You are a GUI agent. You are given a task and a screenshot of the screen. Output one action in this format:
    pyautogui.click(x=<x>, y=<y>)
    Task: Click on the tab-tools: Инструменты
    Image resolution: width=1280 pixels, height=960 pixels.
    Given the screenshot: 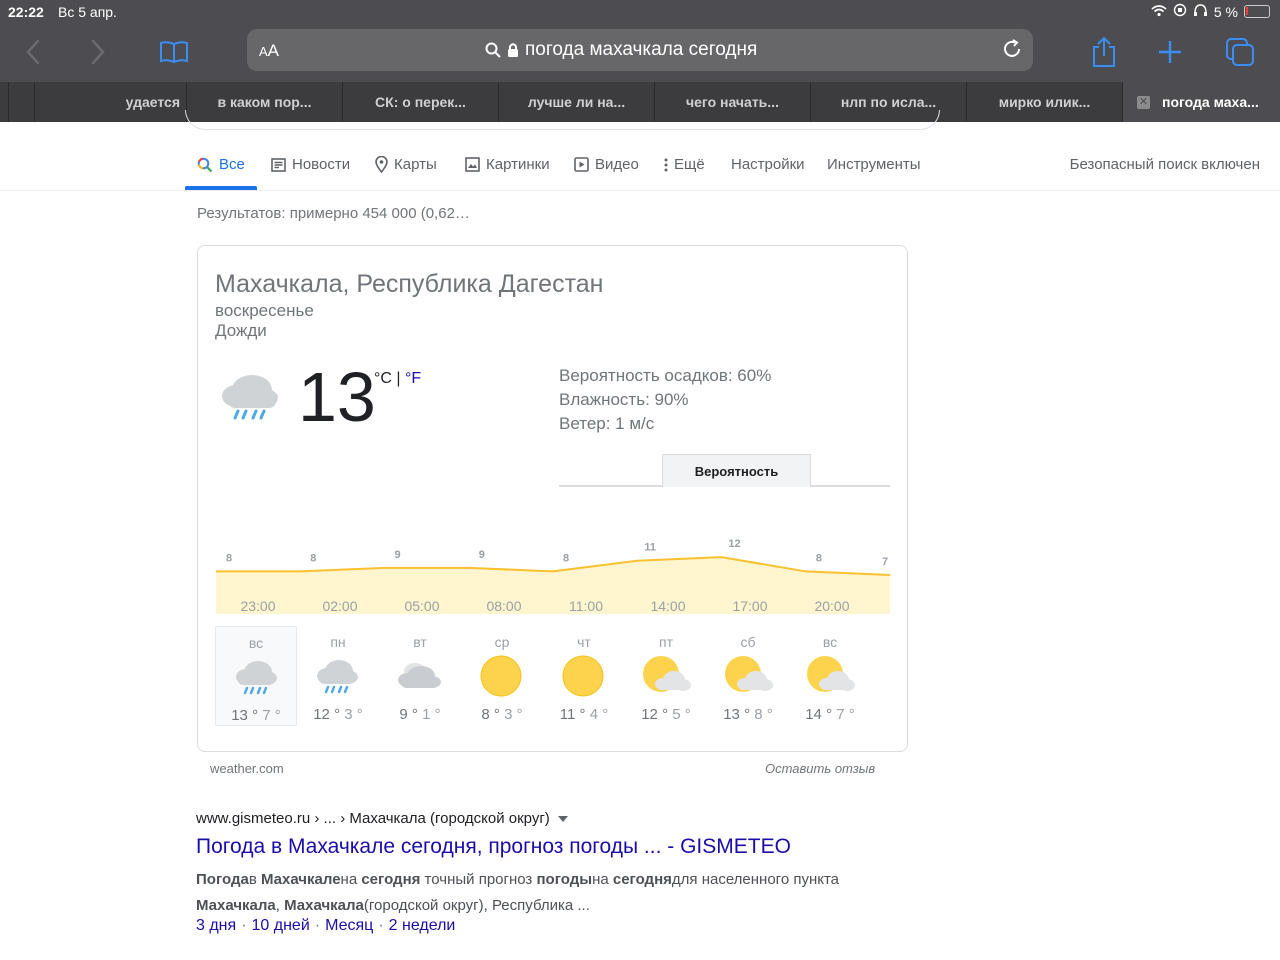 What is the action you would take?
    pyautogui.click(x=874, y=164)
    